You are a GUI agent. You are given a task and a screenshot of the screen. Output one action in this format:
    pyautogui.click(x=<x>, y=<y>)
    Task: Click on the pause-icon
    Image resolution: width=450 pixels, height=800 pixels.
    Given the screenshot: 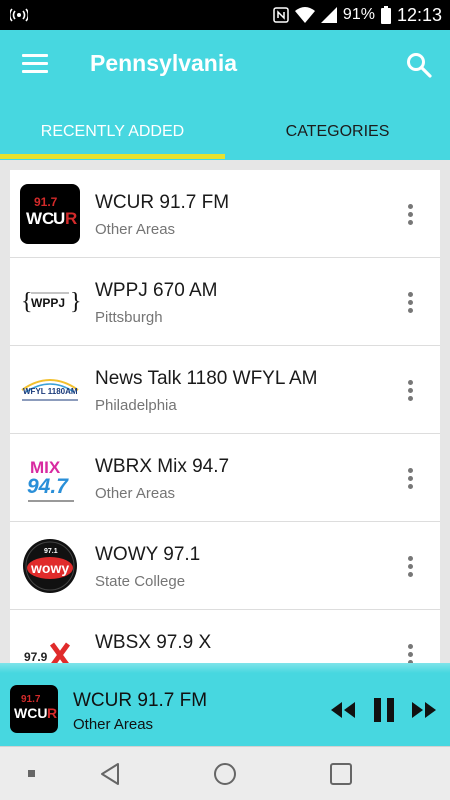 What is the action you would take?
    pyautogui.click(x=384, y=710)
    